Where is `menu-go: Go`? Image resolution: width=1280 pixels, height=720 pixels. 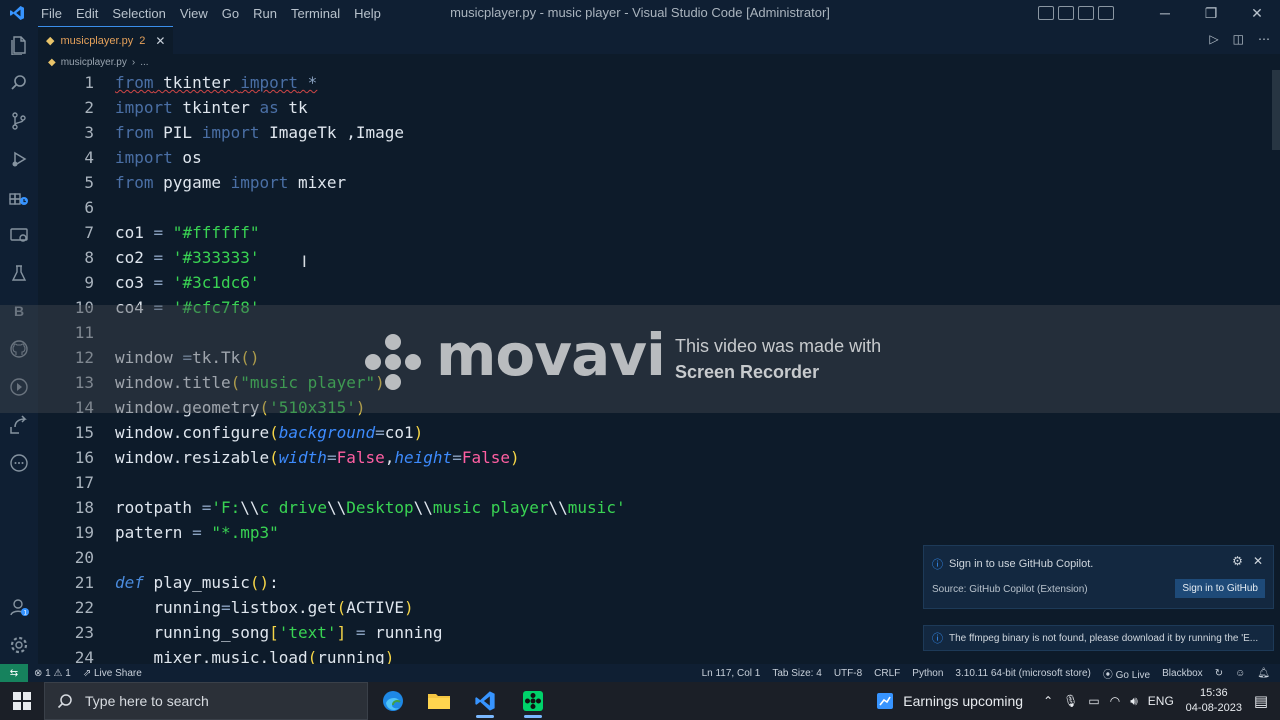
menu-go: Go is located at coordinates (230, 13).